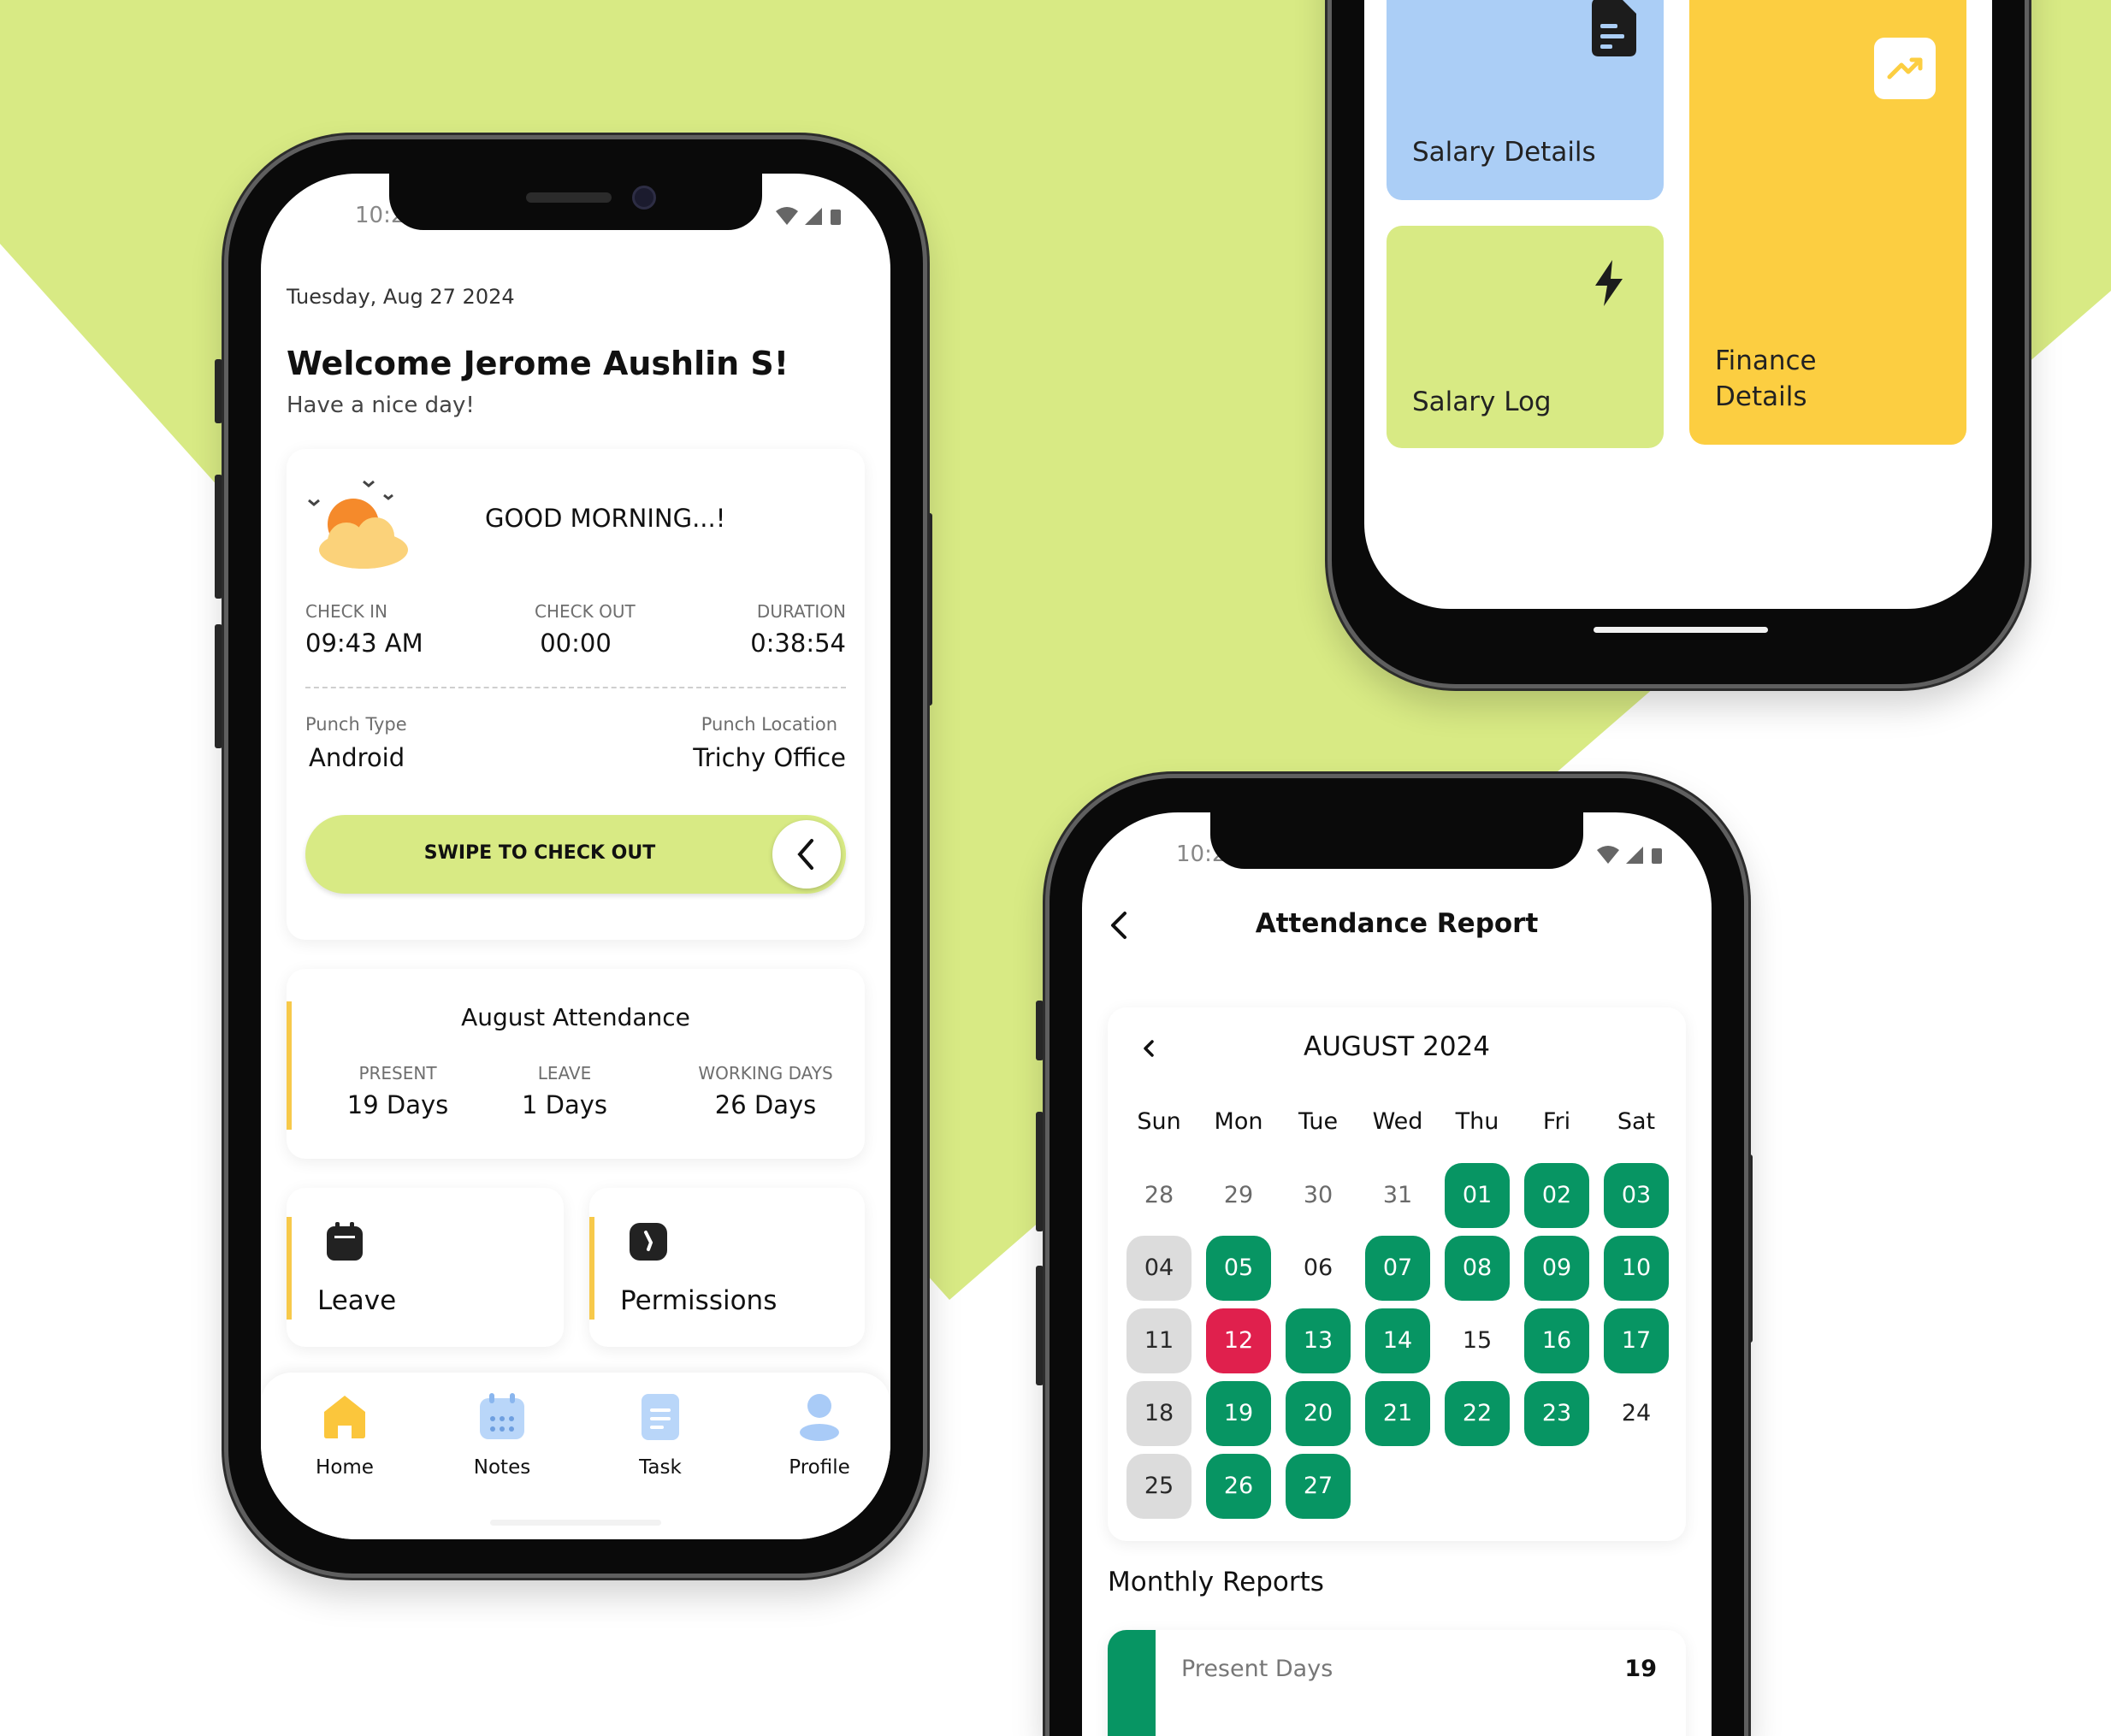 Image resolution: width=2111 pixels, height=1736 pixels. I want to click on calendar-day: 30, so click(1318, 1196).